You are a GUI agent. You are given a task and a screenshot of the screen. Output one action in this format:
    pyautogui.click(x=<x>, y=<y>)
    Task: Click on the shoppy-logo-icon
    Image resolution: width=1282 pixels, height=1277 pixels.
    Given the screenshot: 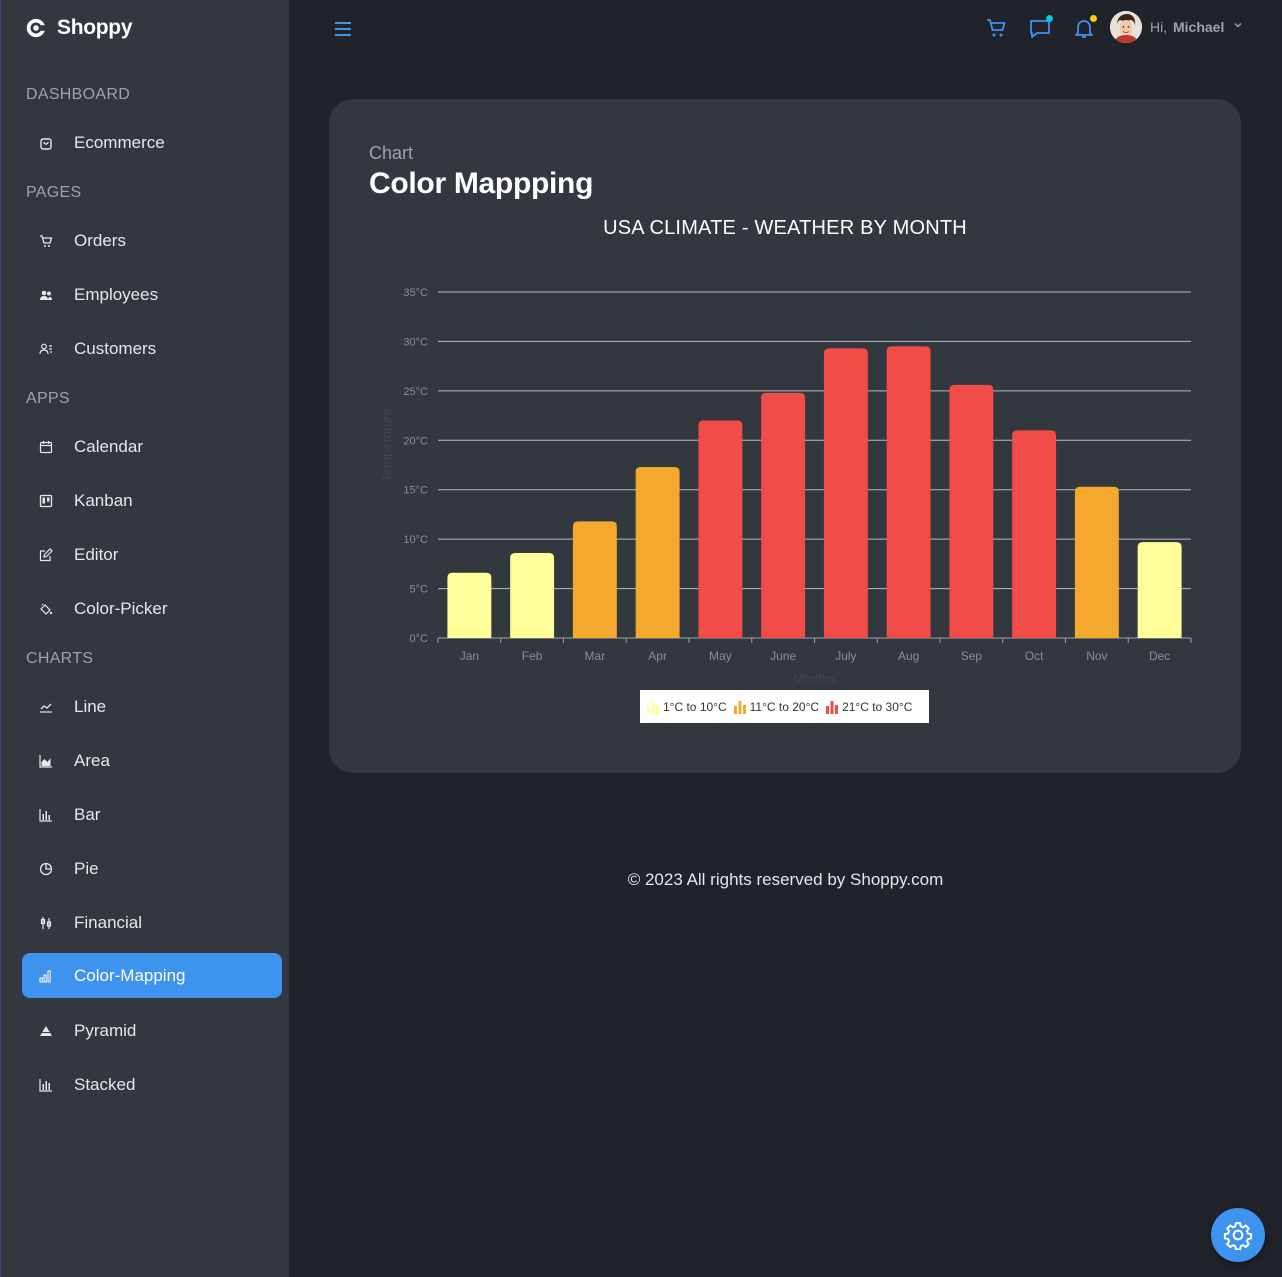 What is the action you would take?
    pyautogui.click(x=35, y=28)
    